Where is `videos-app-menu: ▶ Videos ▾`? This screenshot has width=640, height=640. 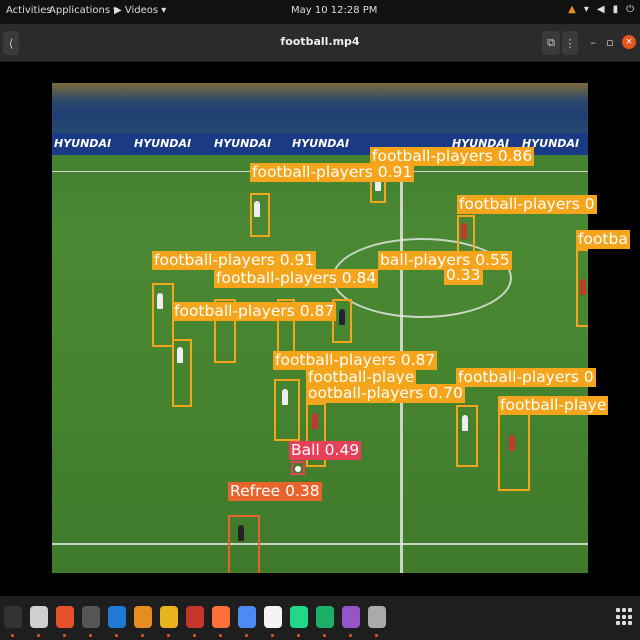 videos-app-menu: ▶ Videos ▾ is located at coordinates (140, 10).